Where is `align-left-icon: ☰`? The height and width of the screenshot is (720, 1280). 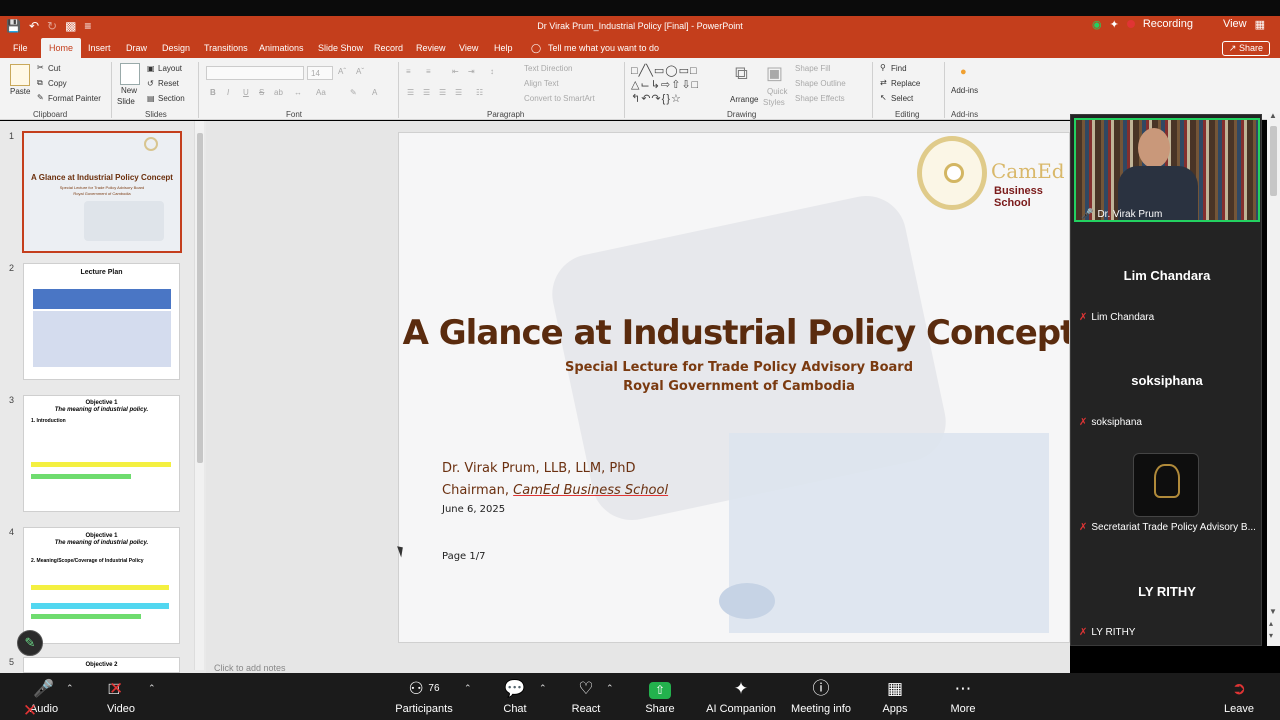
align-left-icon: ☰ is located at coordinates (410, 92).